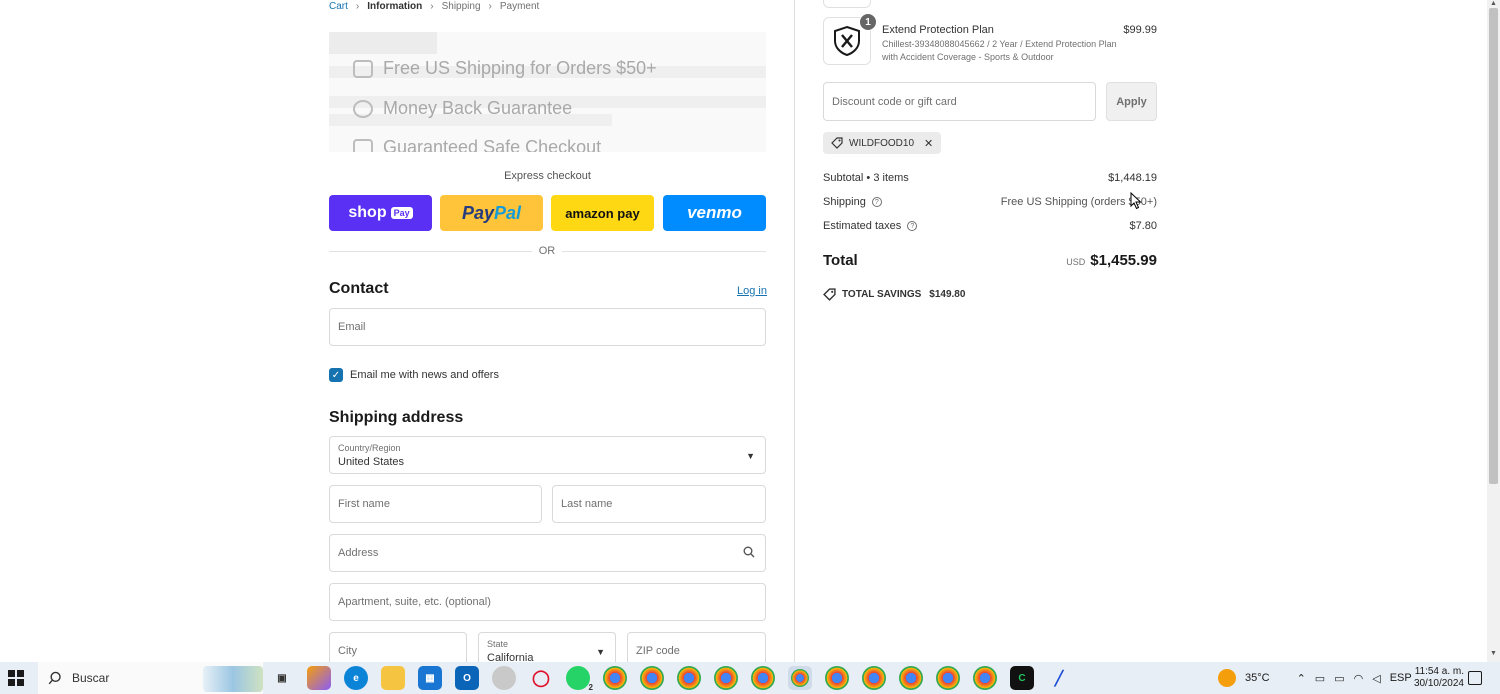  What do you see at coordinates (424, 375) in the screenshot?
I see `newsletter-label: Email me with news and offers` at bounding box center [424, 375].